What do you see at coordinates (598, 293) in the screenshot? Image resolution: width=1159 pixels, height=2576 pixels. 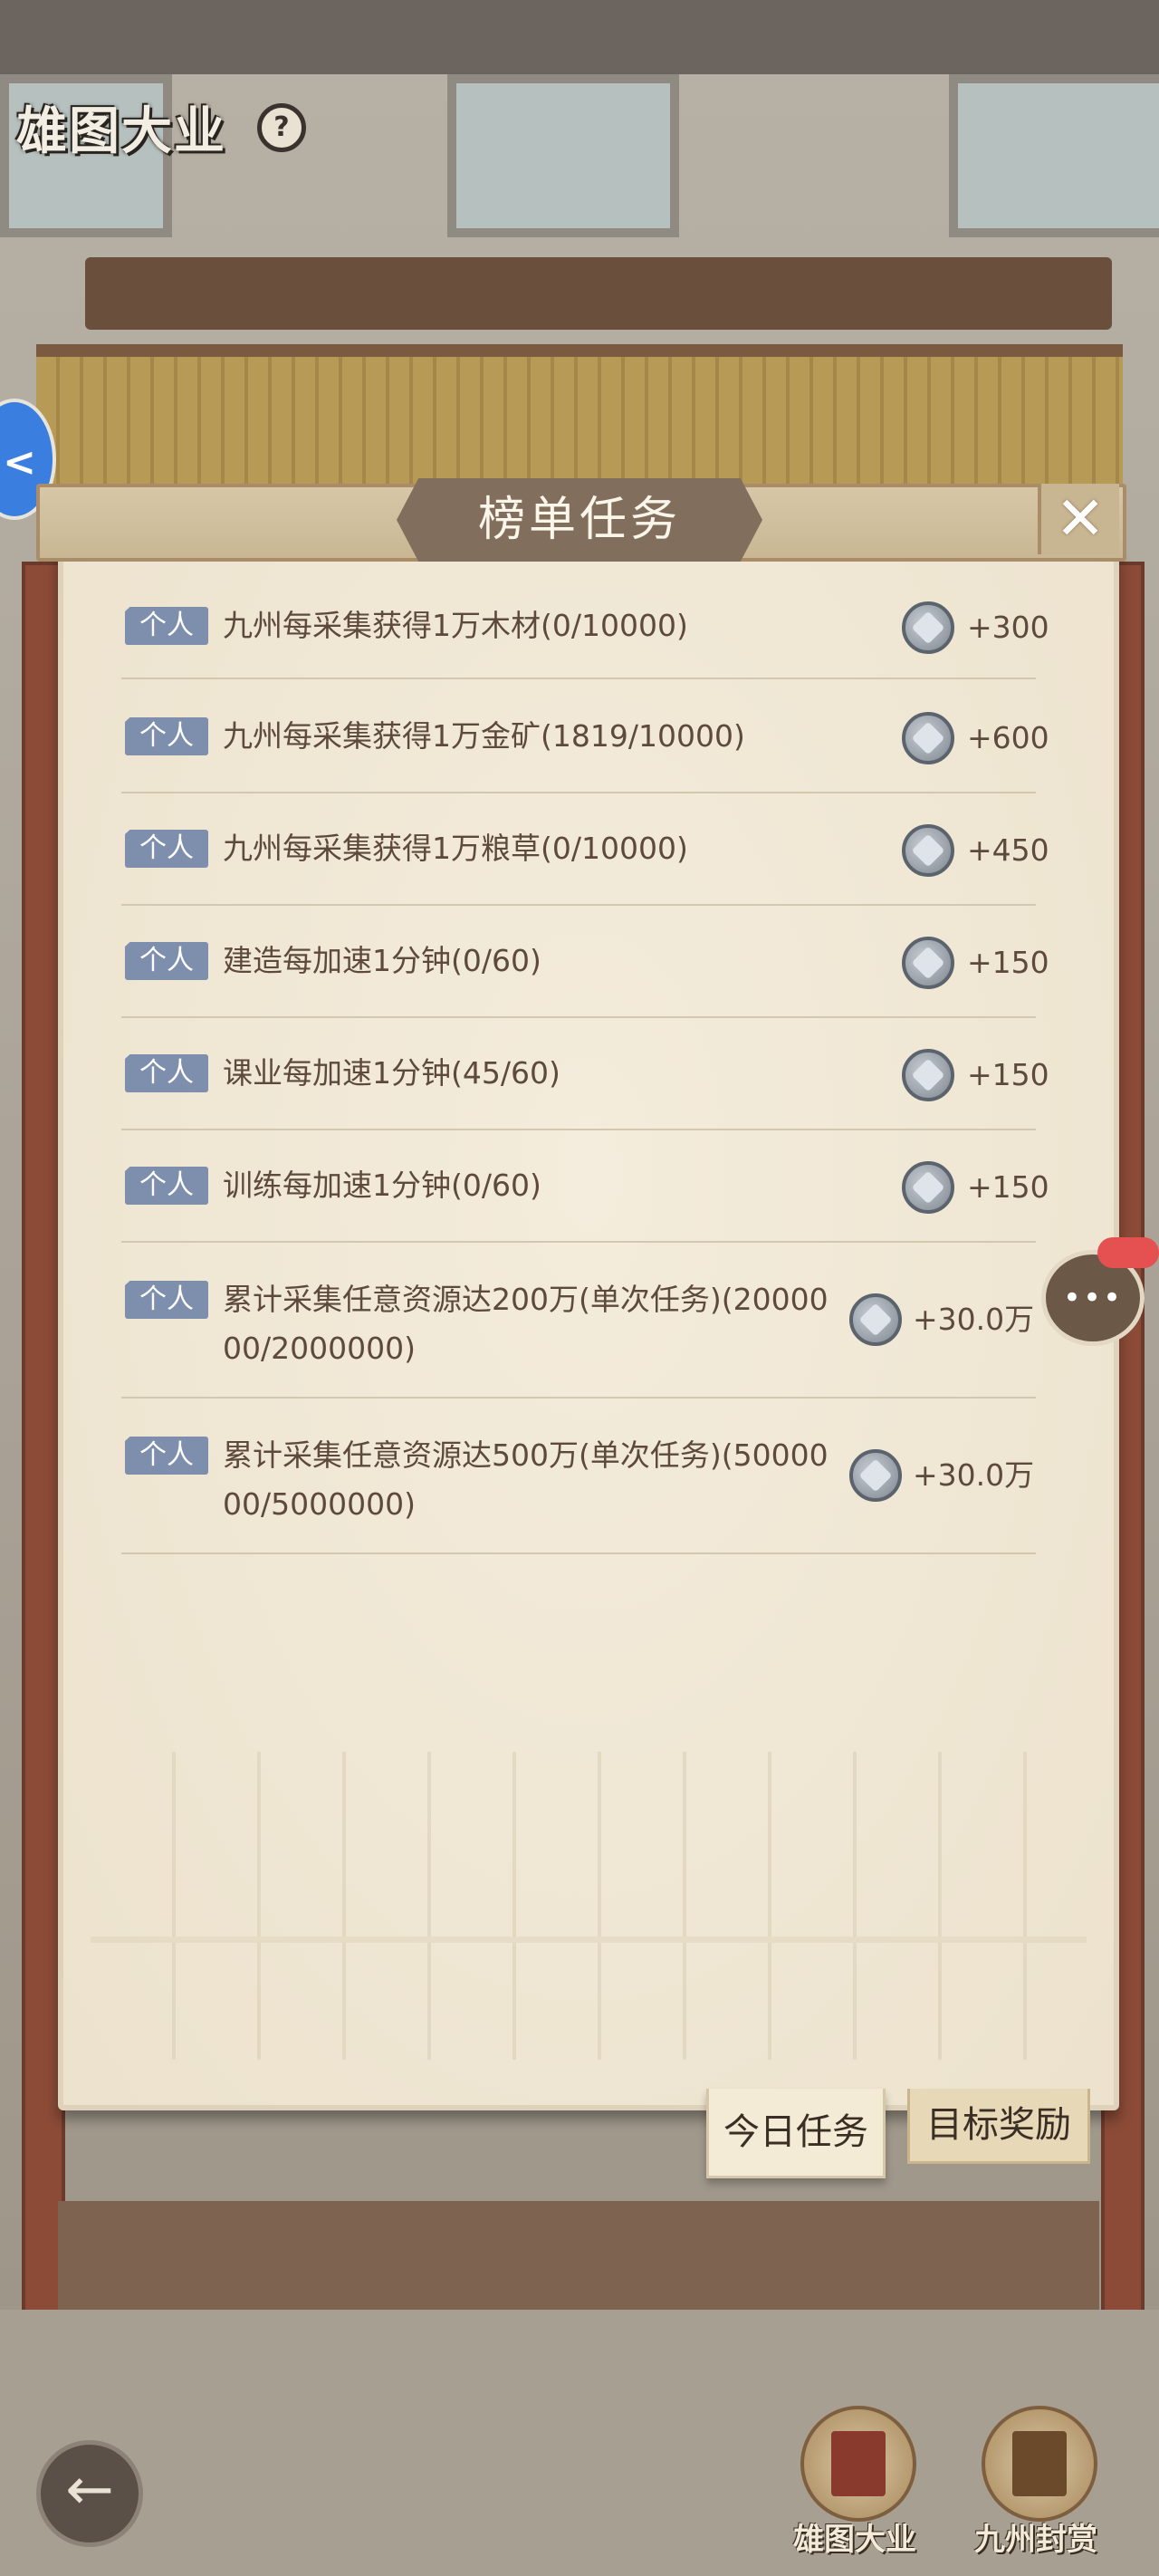 I see `background-eave` at bounding box center [598, 293].